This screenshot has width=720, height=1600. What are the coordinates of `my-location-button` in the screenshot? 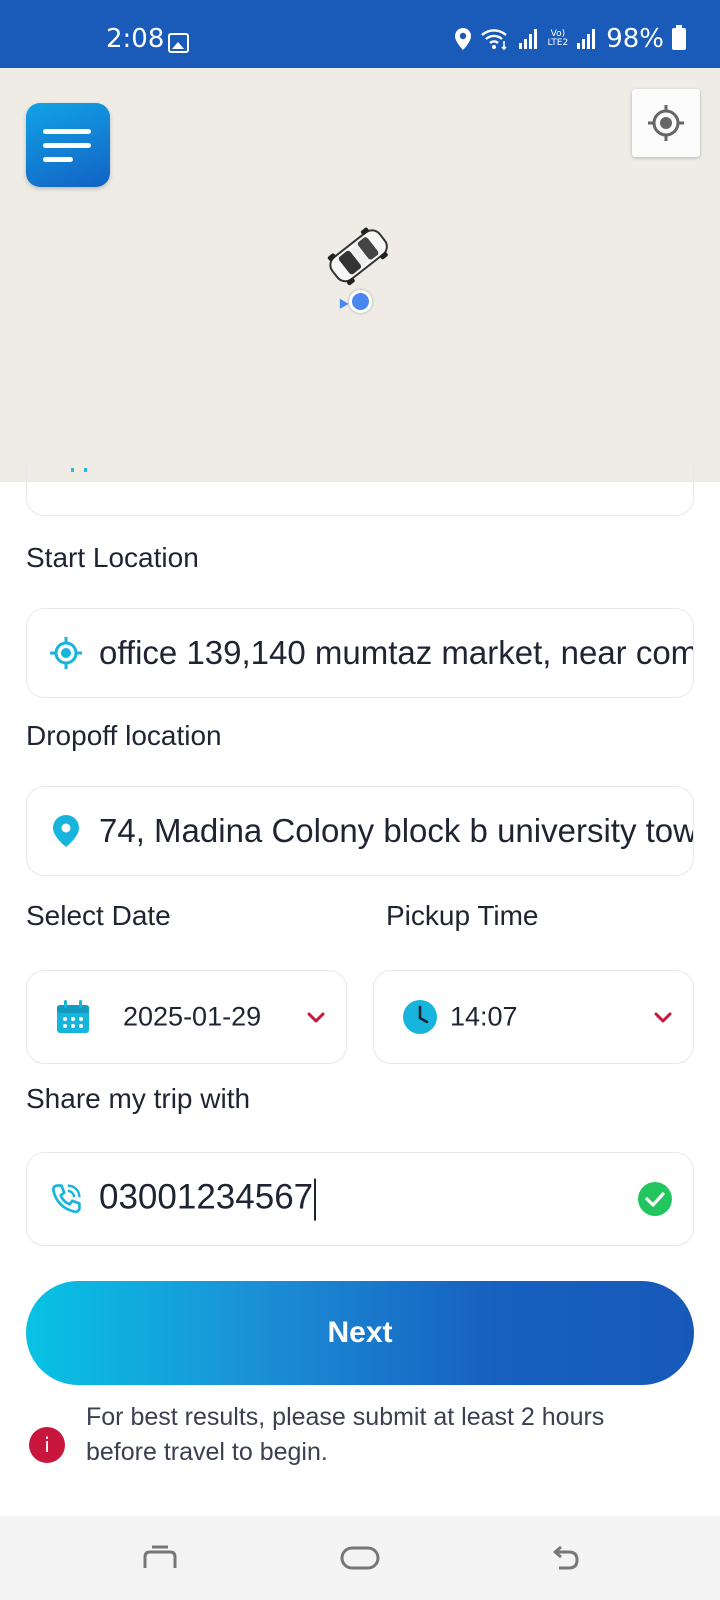 It's located at (666, 123).